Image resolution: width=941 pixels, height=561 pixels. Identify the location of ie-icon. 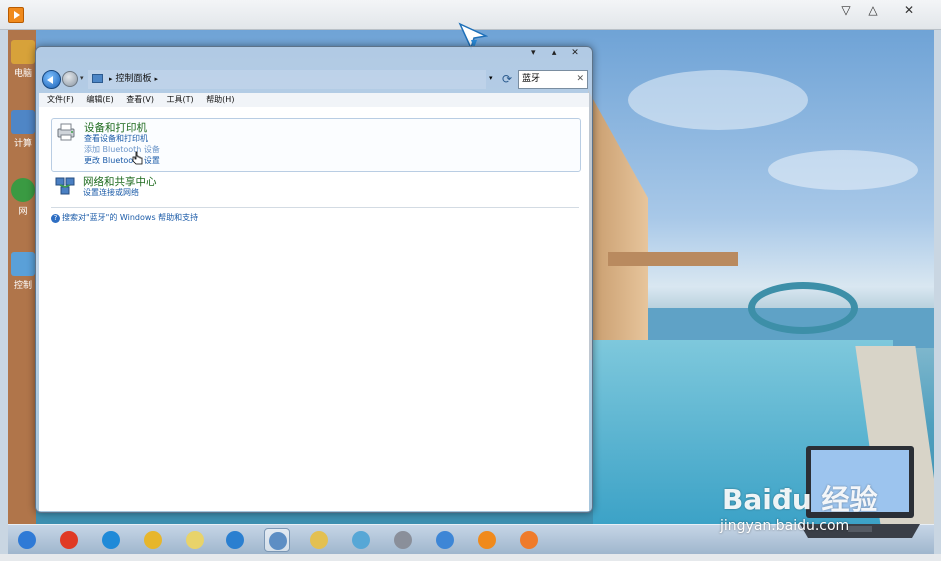
(111, 540).